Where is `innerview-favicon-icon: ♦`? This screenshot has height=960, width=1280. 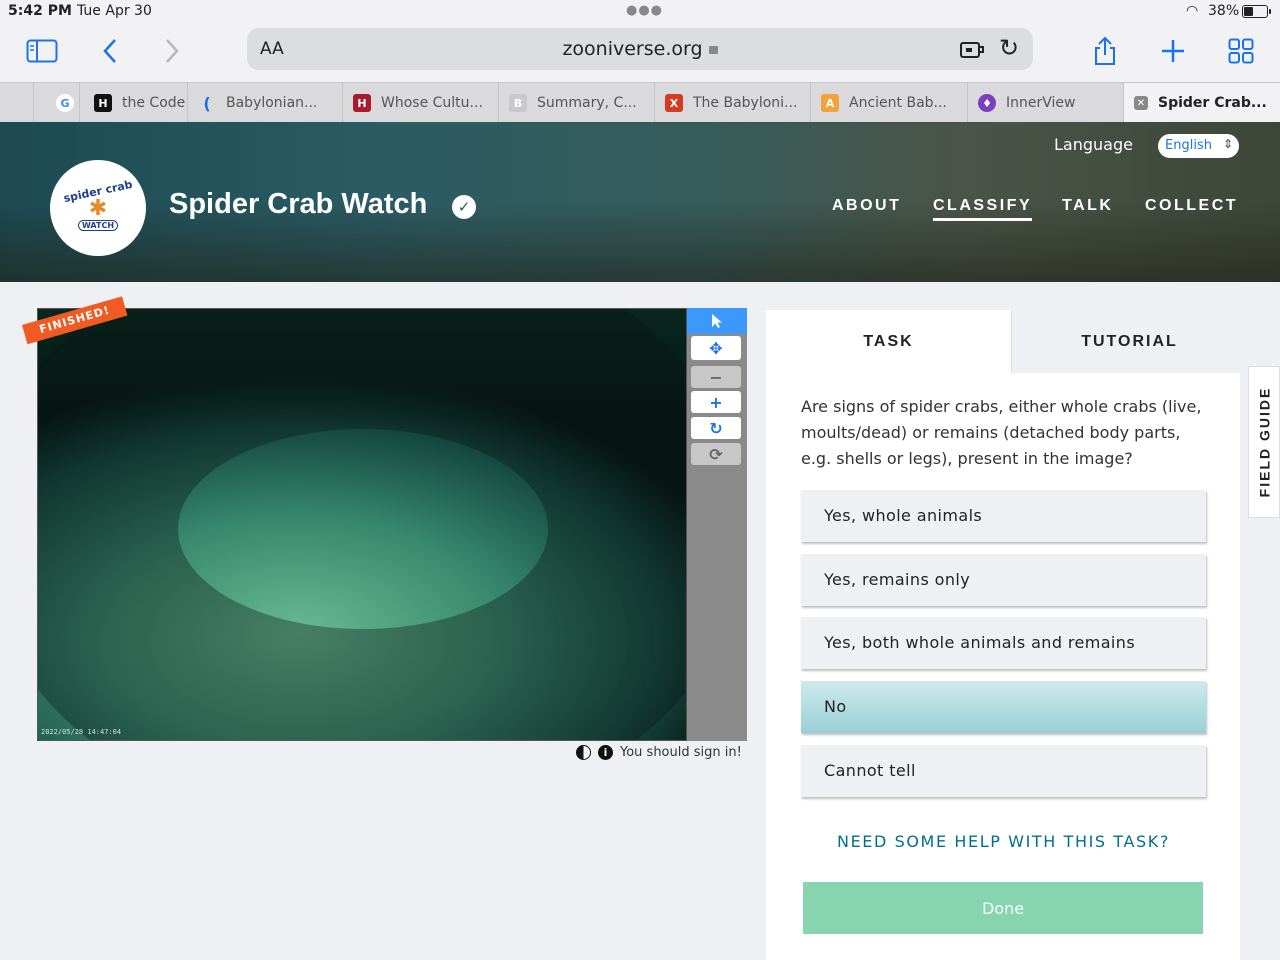
innerview-favicon-icon: ♦ is located at coordinates (987, 103).